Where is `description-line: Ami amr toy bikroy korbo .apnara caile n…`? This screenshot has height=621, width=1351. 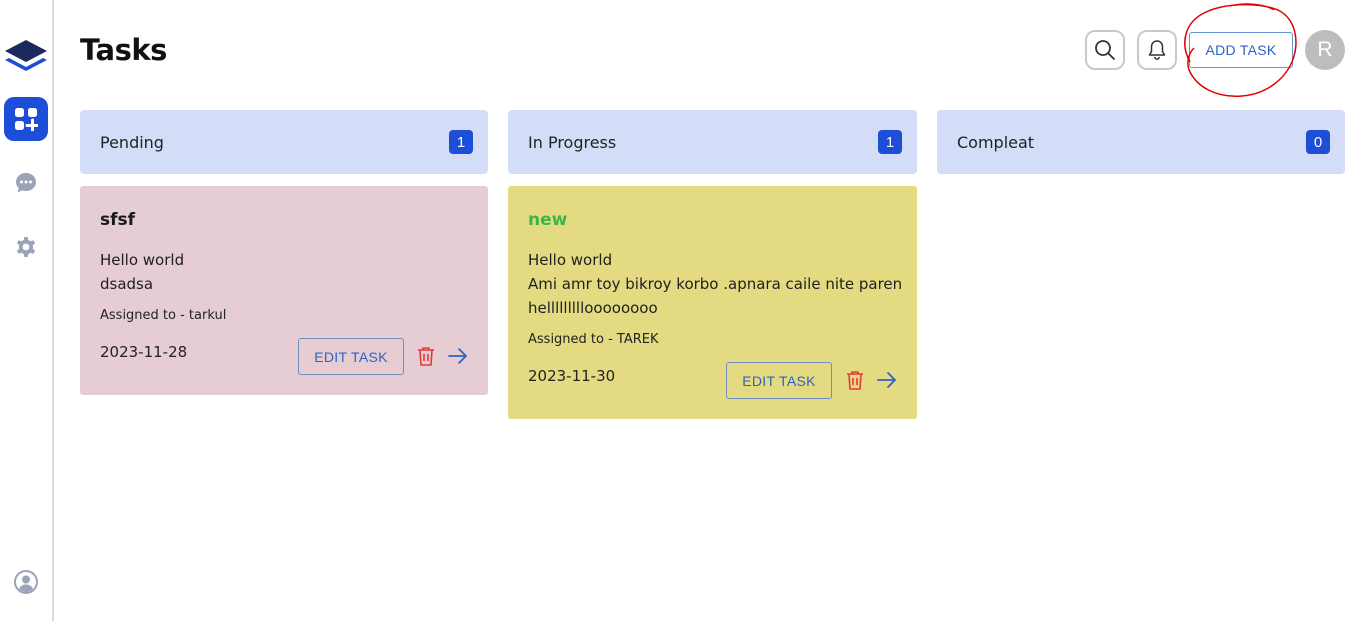
description-line: Ami amr toy bikroy korbo .apnara caile n… is located at coordinates (715, 284).